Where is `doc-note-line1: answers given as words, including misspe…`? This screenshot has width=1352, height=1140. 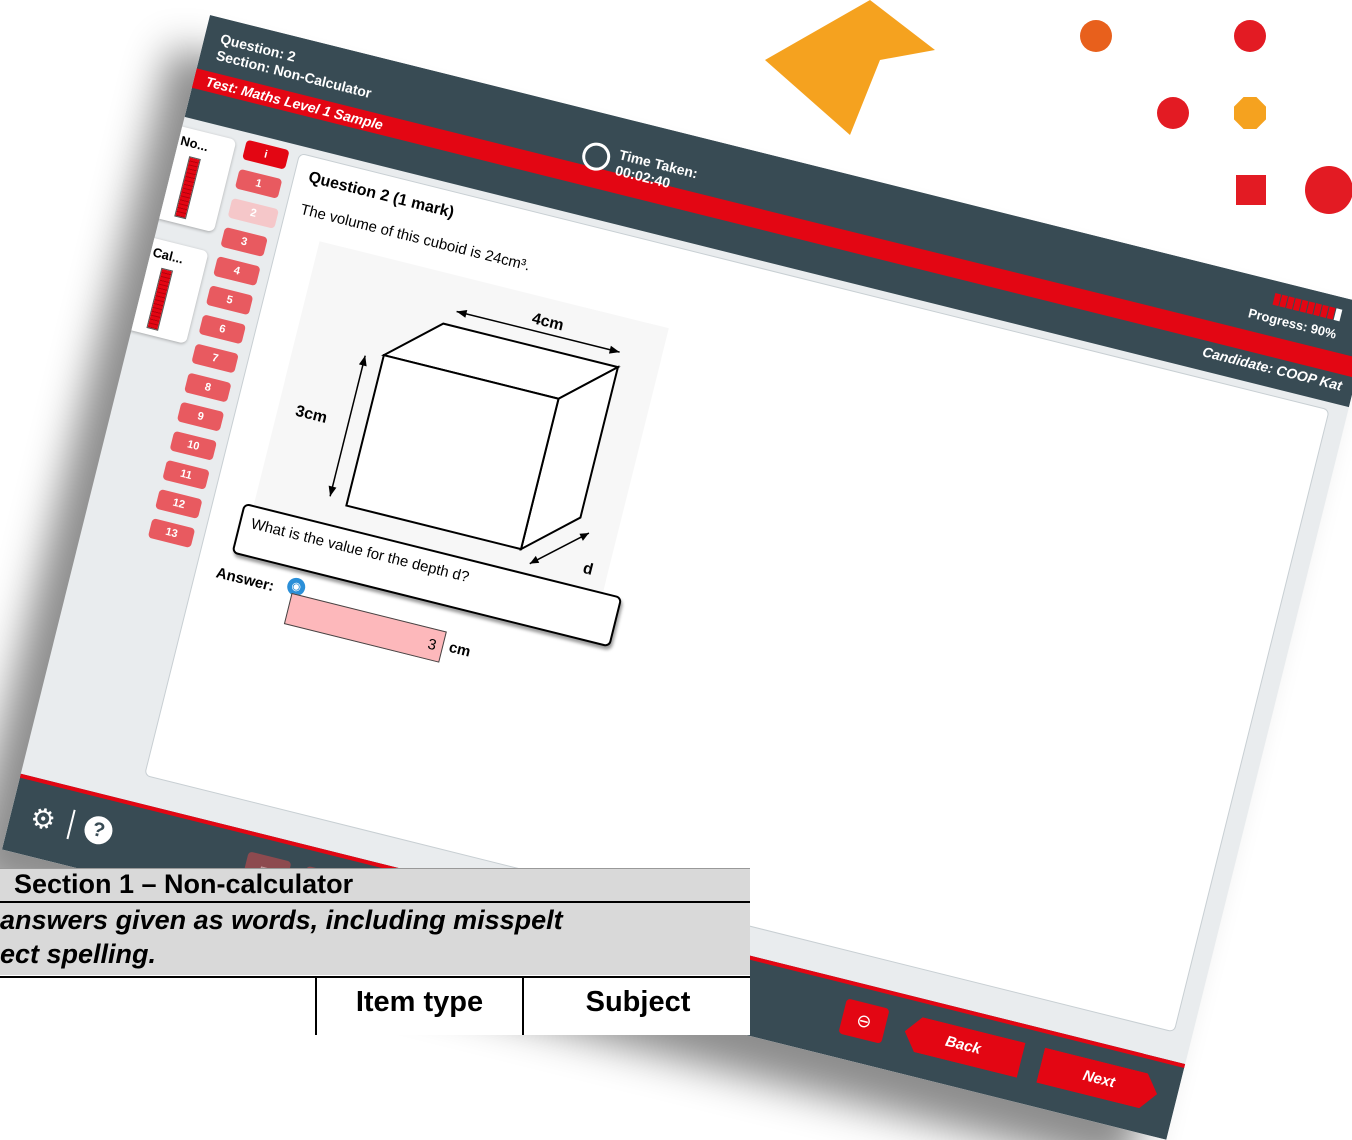
doc-note-line1: answers given as words, including misspe… is located at coordinates (281, 920).